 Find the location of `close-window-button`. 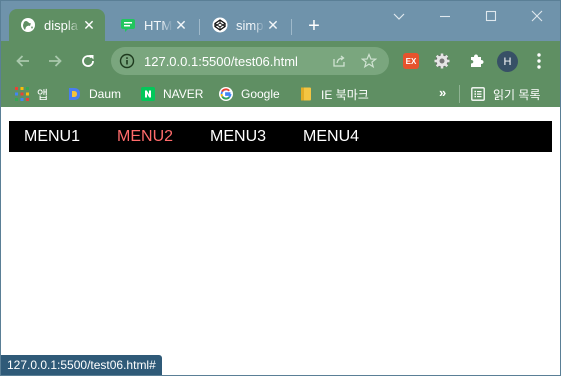

close-window-button is located at coordinates (537, 16).